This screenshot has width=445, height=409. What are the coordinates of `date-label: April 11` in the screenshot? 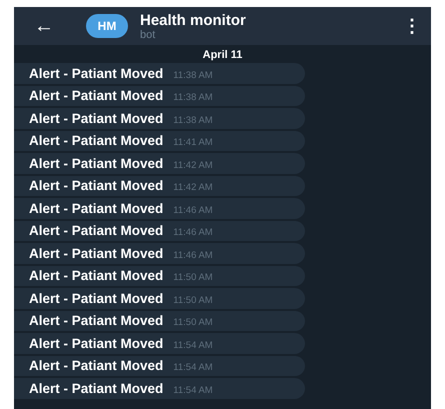 It's located at (222, 55).